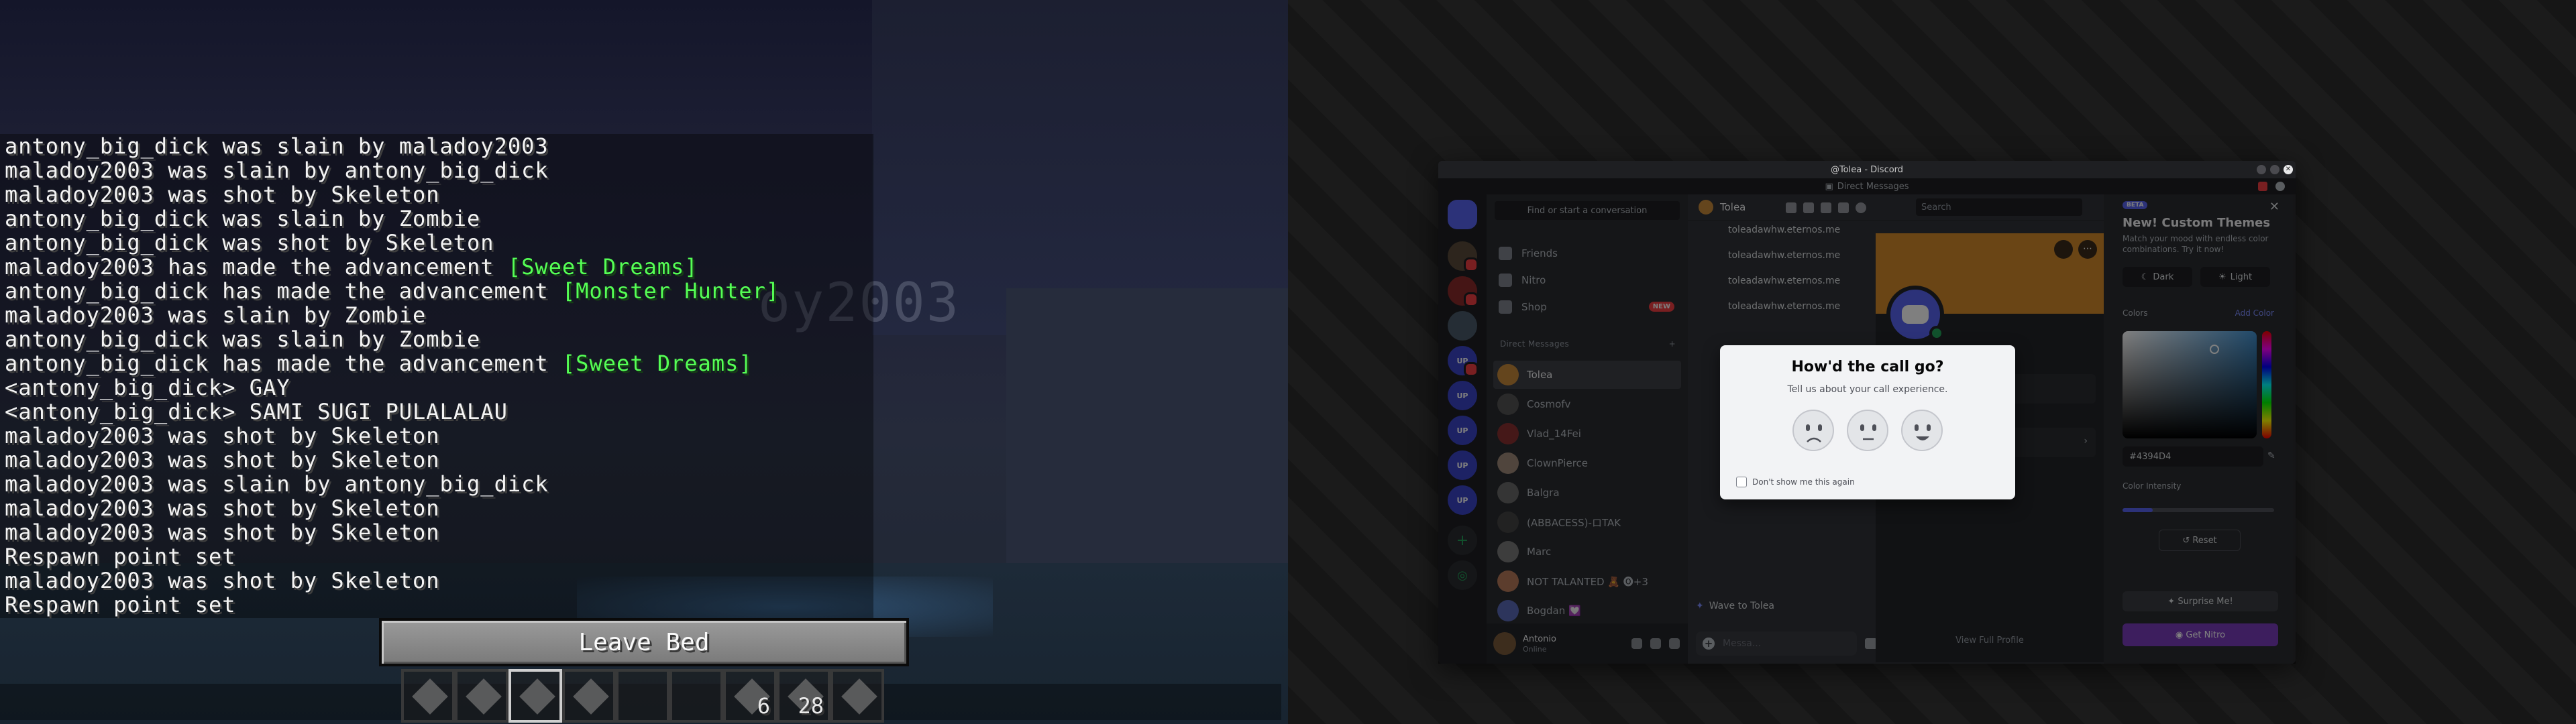 The image size is (2576, 724). I want to click on chat-text: maladoy2003 has made the advancement, so click(256, 267).